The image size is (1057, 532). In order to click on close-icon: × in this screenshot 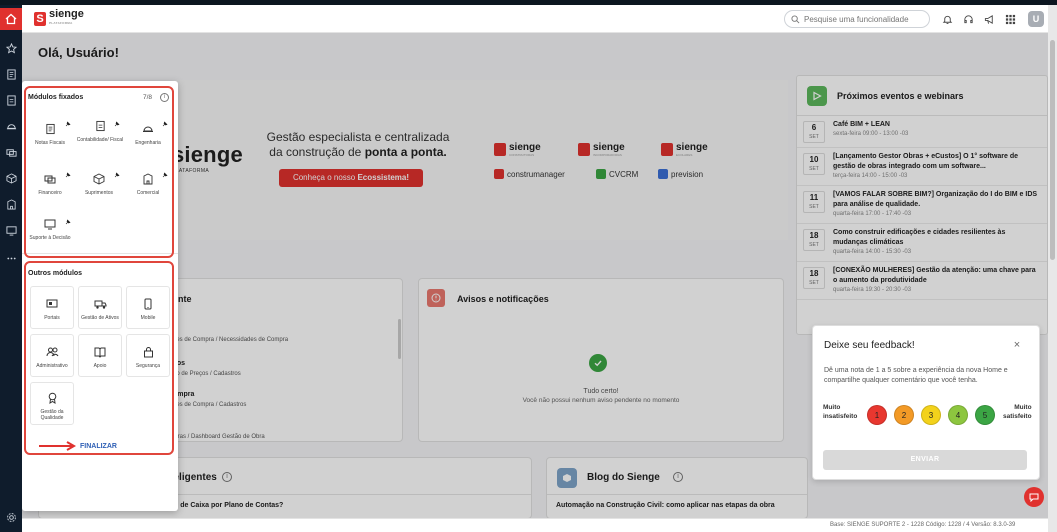, I will do `click(1017, 345)`.